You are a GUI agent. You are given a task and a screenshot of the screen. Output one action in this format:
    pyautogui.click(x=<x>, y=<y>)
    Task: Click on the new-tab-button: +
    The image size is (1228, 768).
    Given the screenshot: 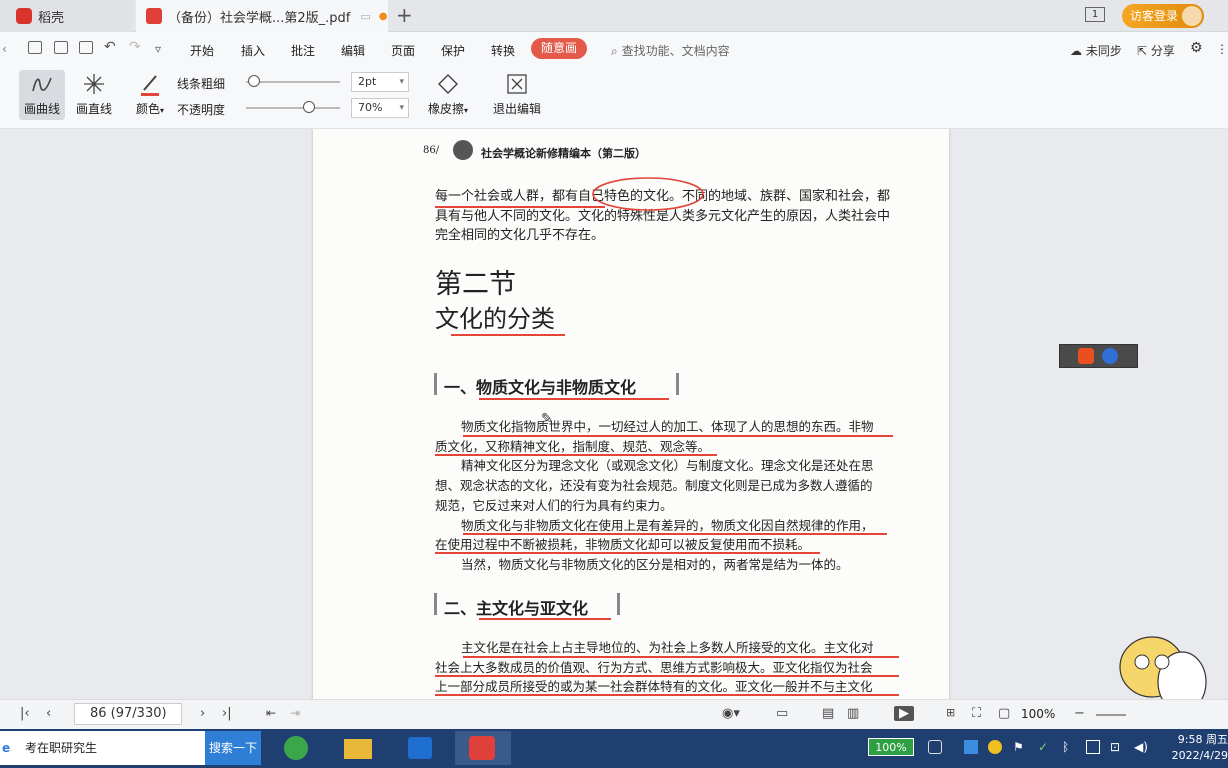 What is the action you would take?
    pyautogui.click(x=404, y=15)
    